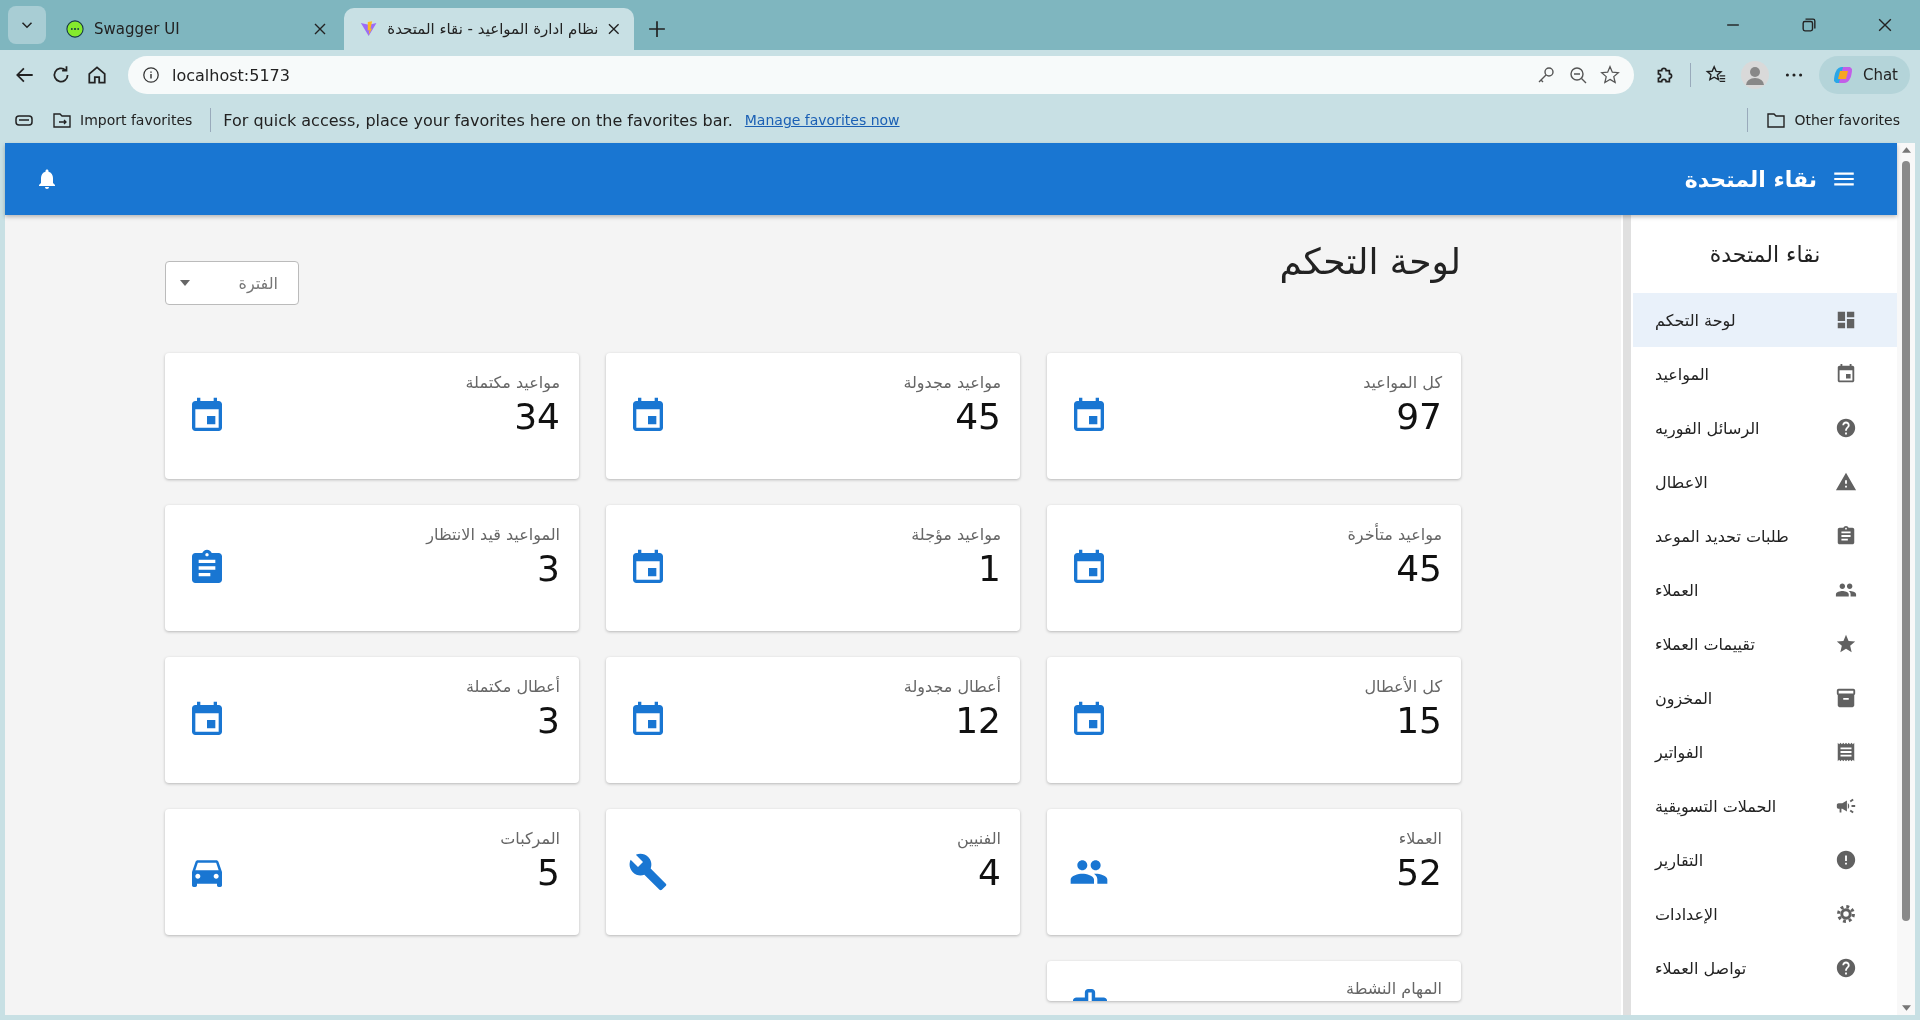 The width and height of the screenshot is (1920, 1020). What do you see at coordinates (530, 838) in the screenshot?
I see `stat-label: المركبات` at bounding box center [530, 838].